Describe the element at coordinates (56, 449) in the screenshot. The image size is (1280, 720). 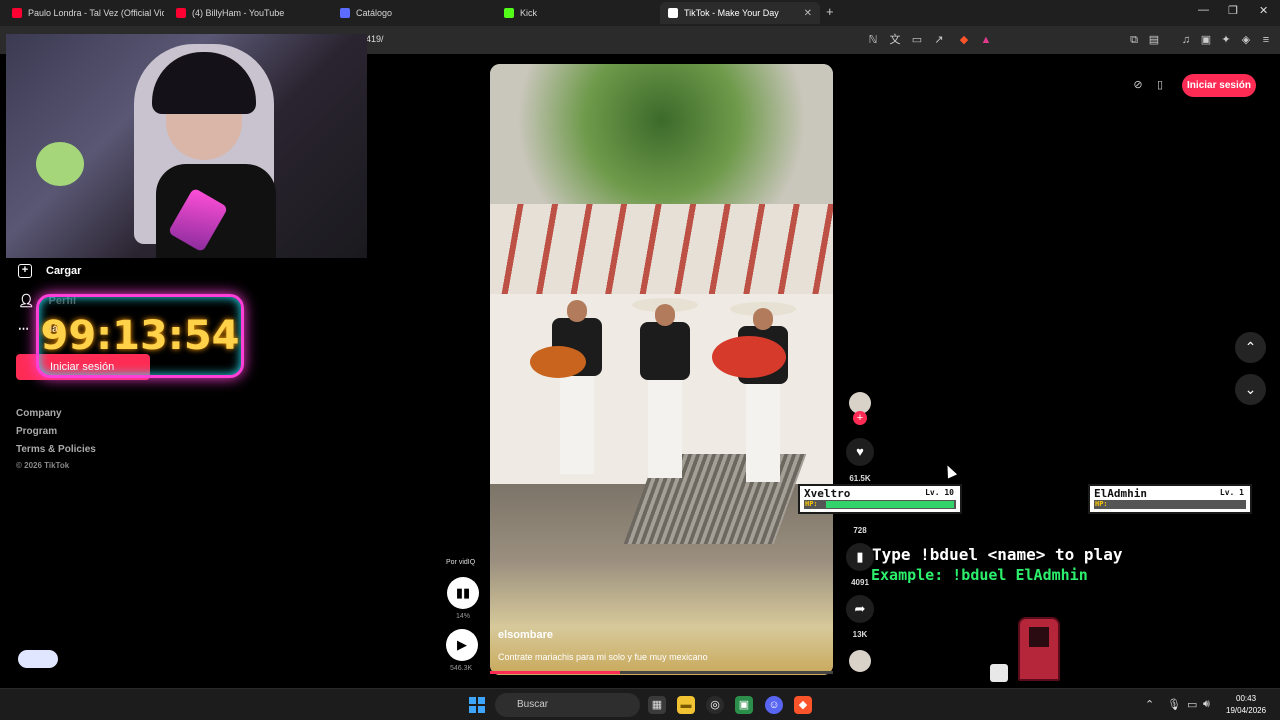
I see `footer-link-terms: Terms & Policies` at that location.